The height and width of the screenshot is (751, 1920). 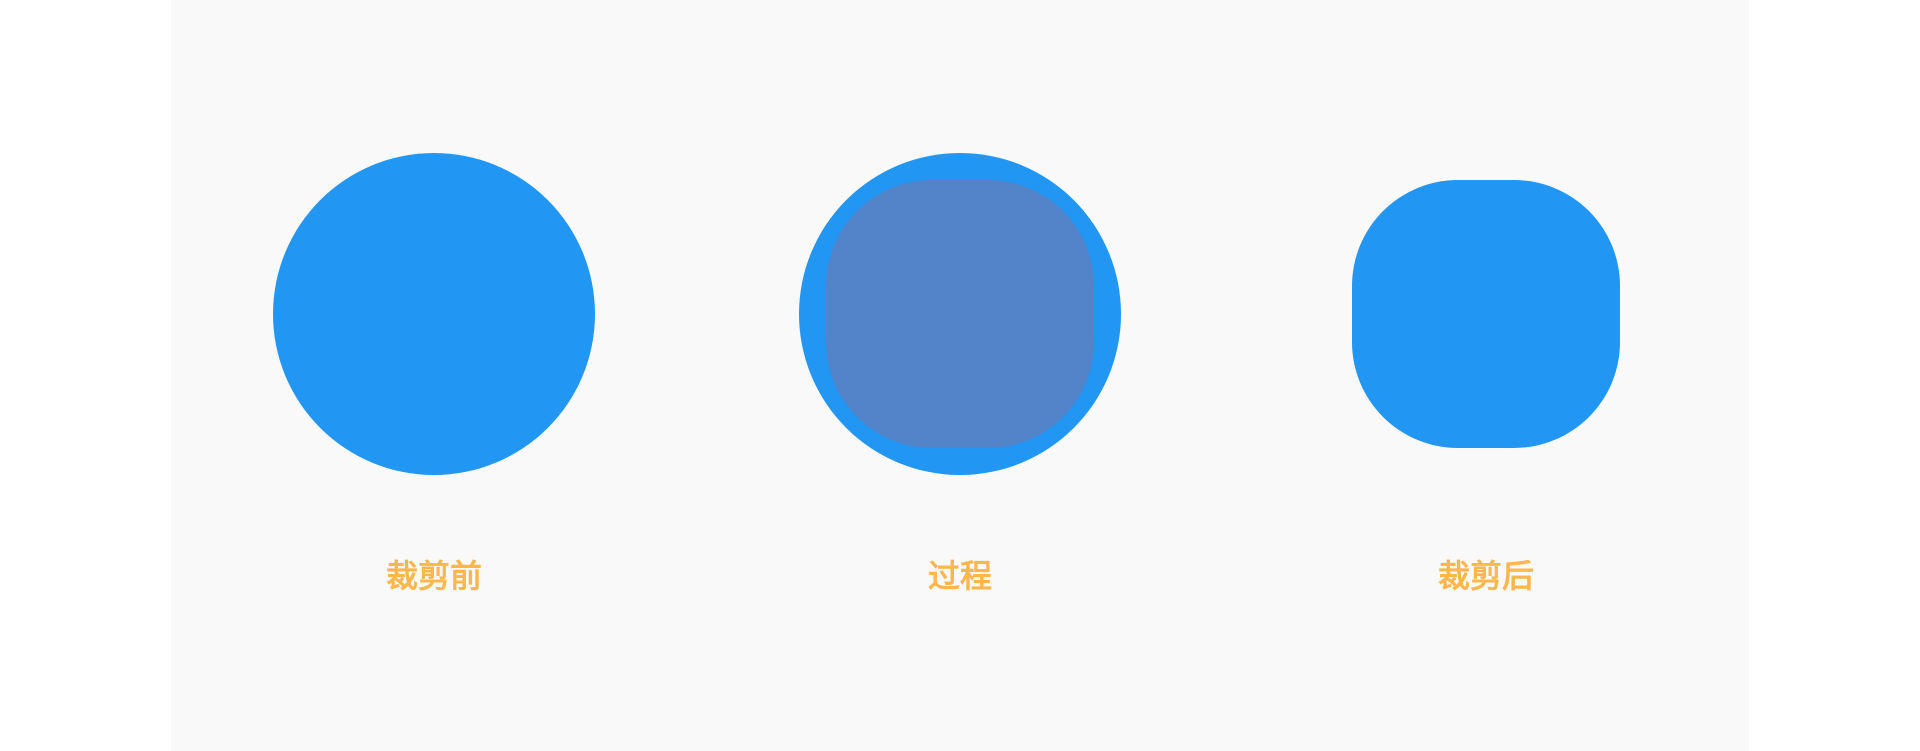 I want to click on rounded-square-after-clip, so click(x=1486, y=314).